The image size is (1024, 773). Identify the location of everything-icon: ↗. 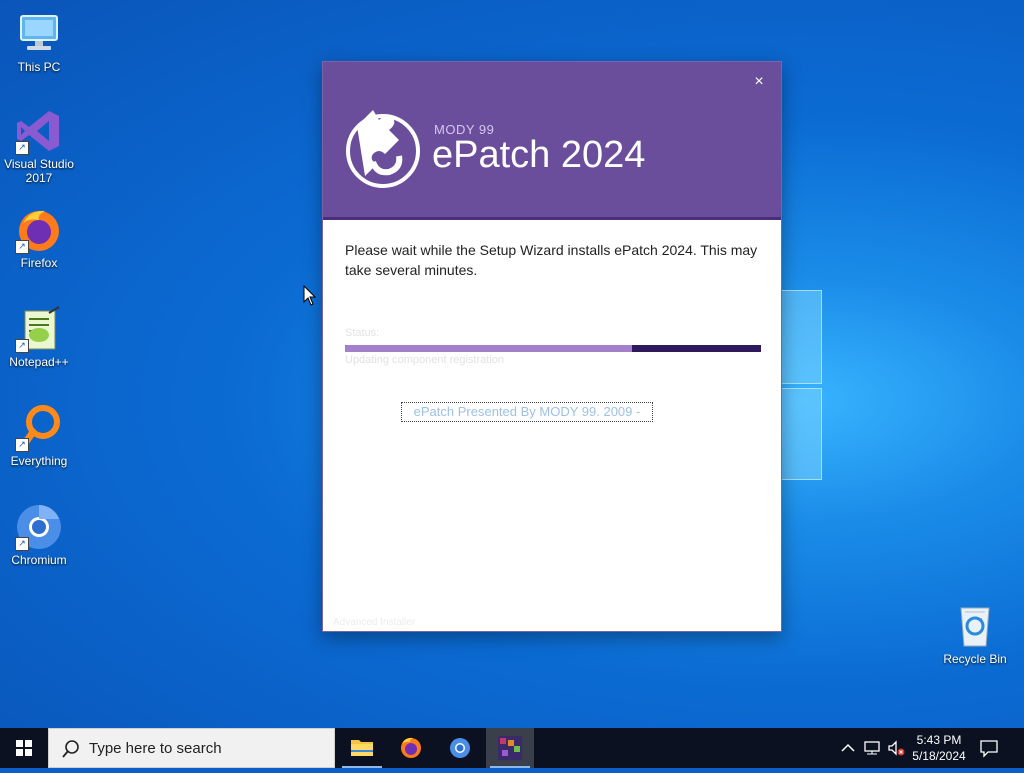
(39, 428).